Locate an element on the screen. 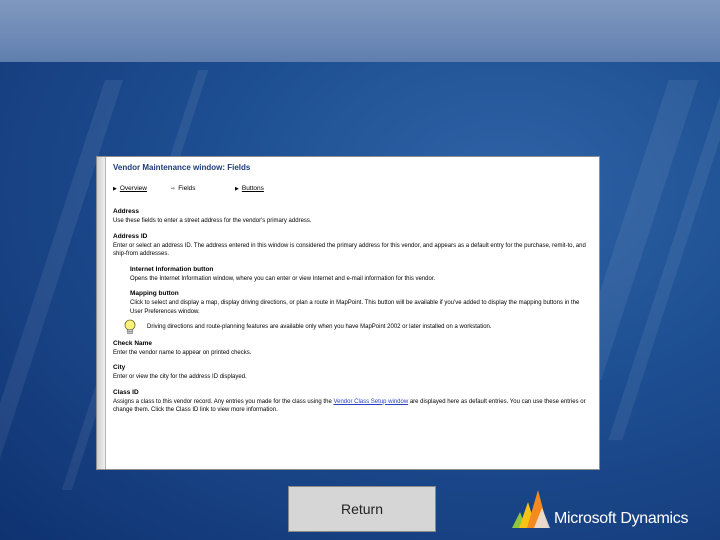 The height and width of the screenshot is (540, 720). field-name: Internet Information button is located at coordinates (172, 269).